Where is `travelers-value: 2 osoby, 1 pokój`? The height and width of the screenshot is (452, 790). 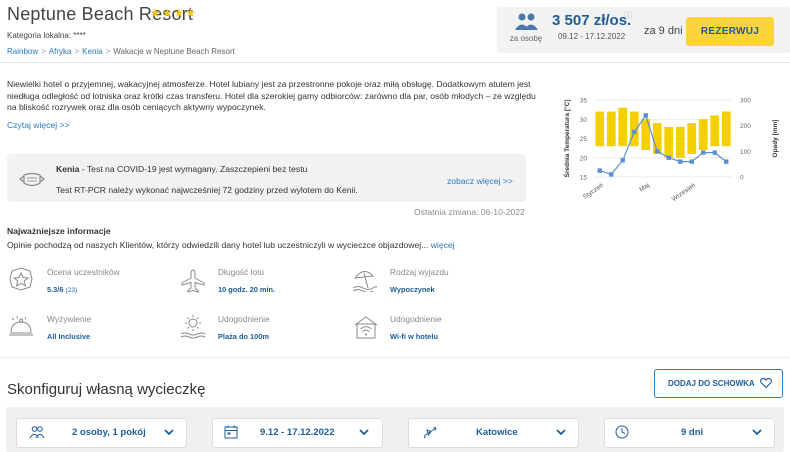 travelers-value: 2 osoby, 1 pokój is located at coordinates (109, 432).